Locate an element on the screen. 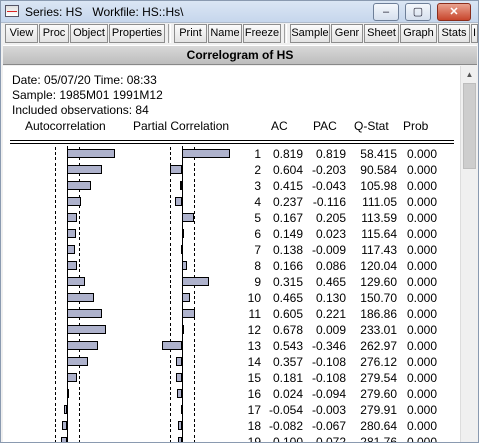 The width and height of the screenshot is (479, 443). table-row: 18 -0.082 -0.067 280.64 0.000 is located at coordinates (231, 426).